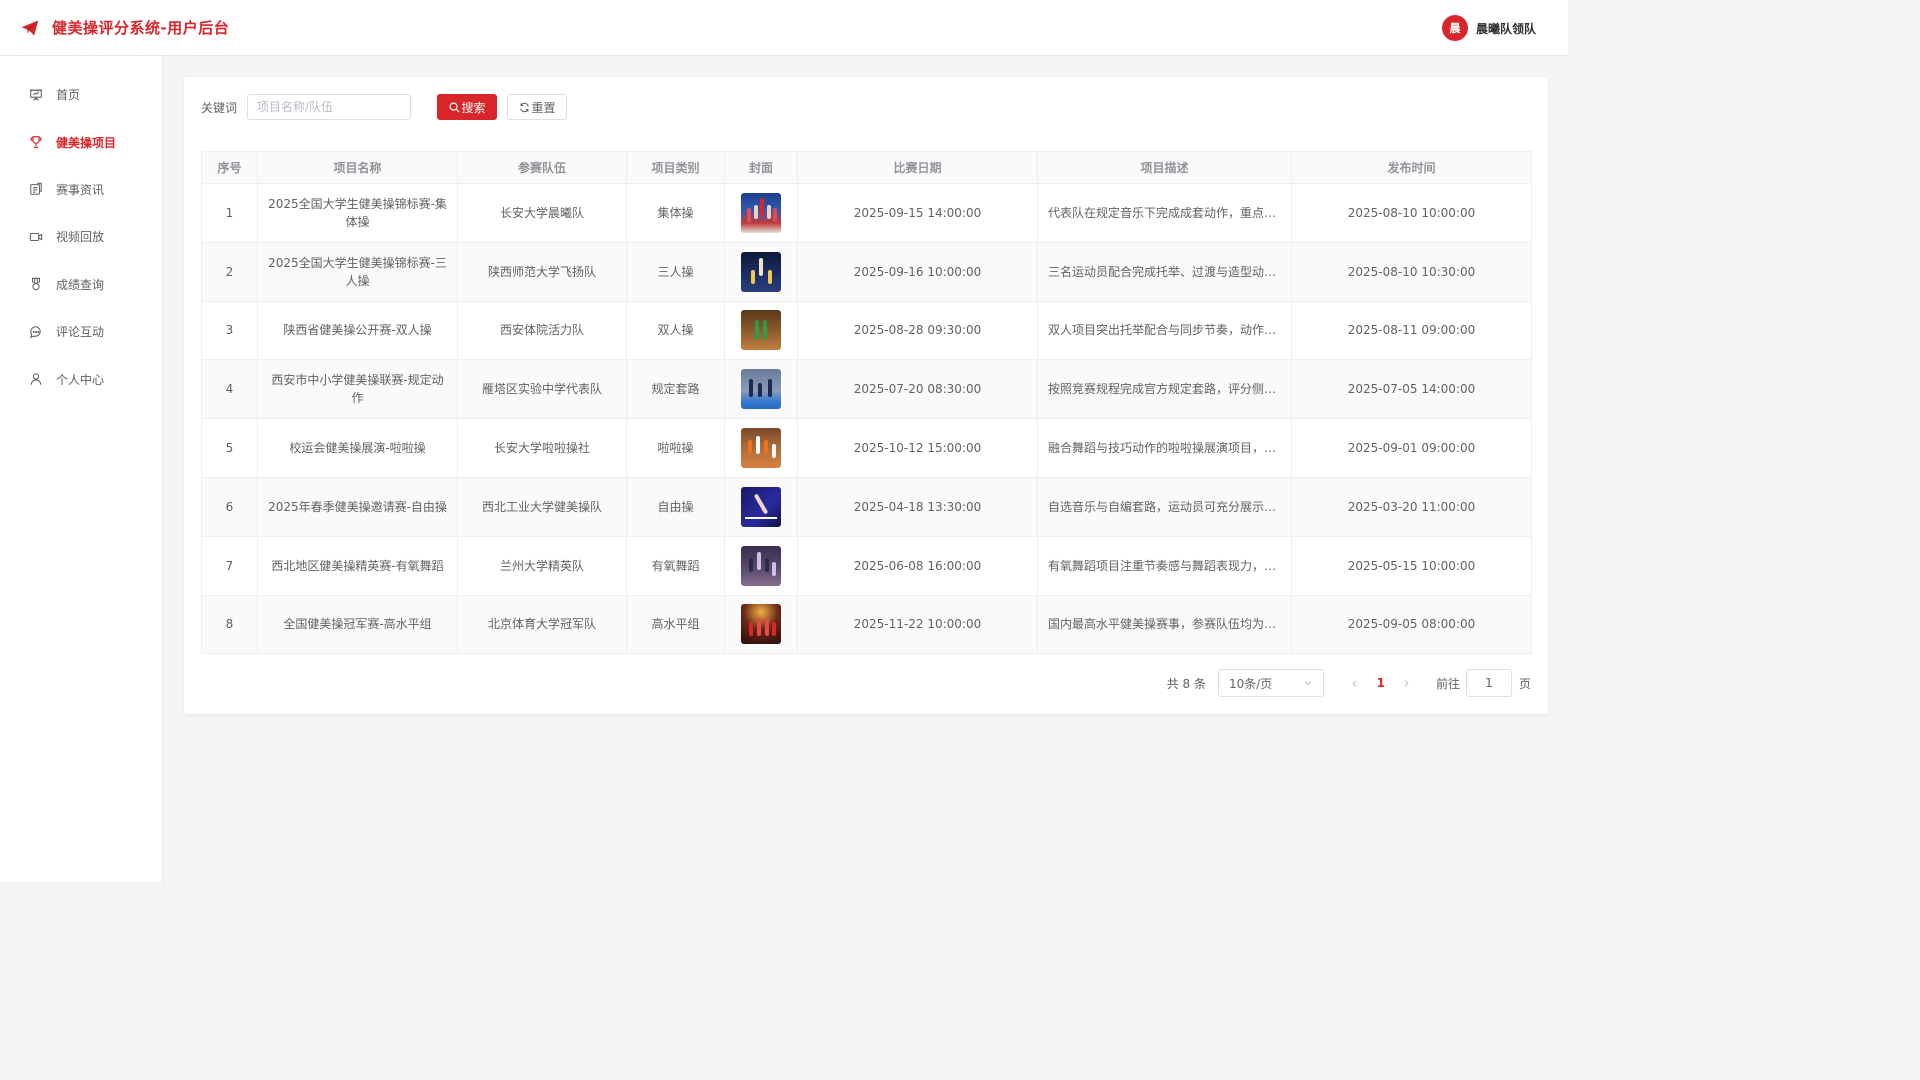 The width and height of the screenshot is (1920, 1080). I want to click on next-page-button, so click(1407, 683).